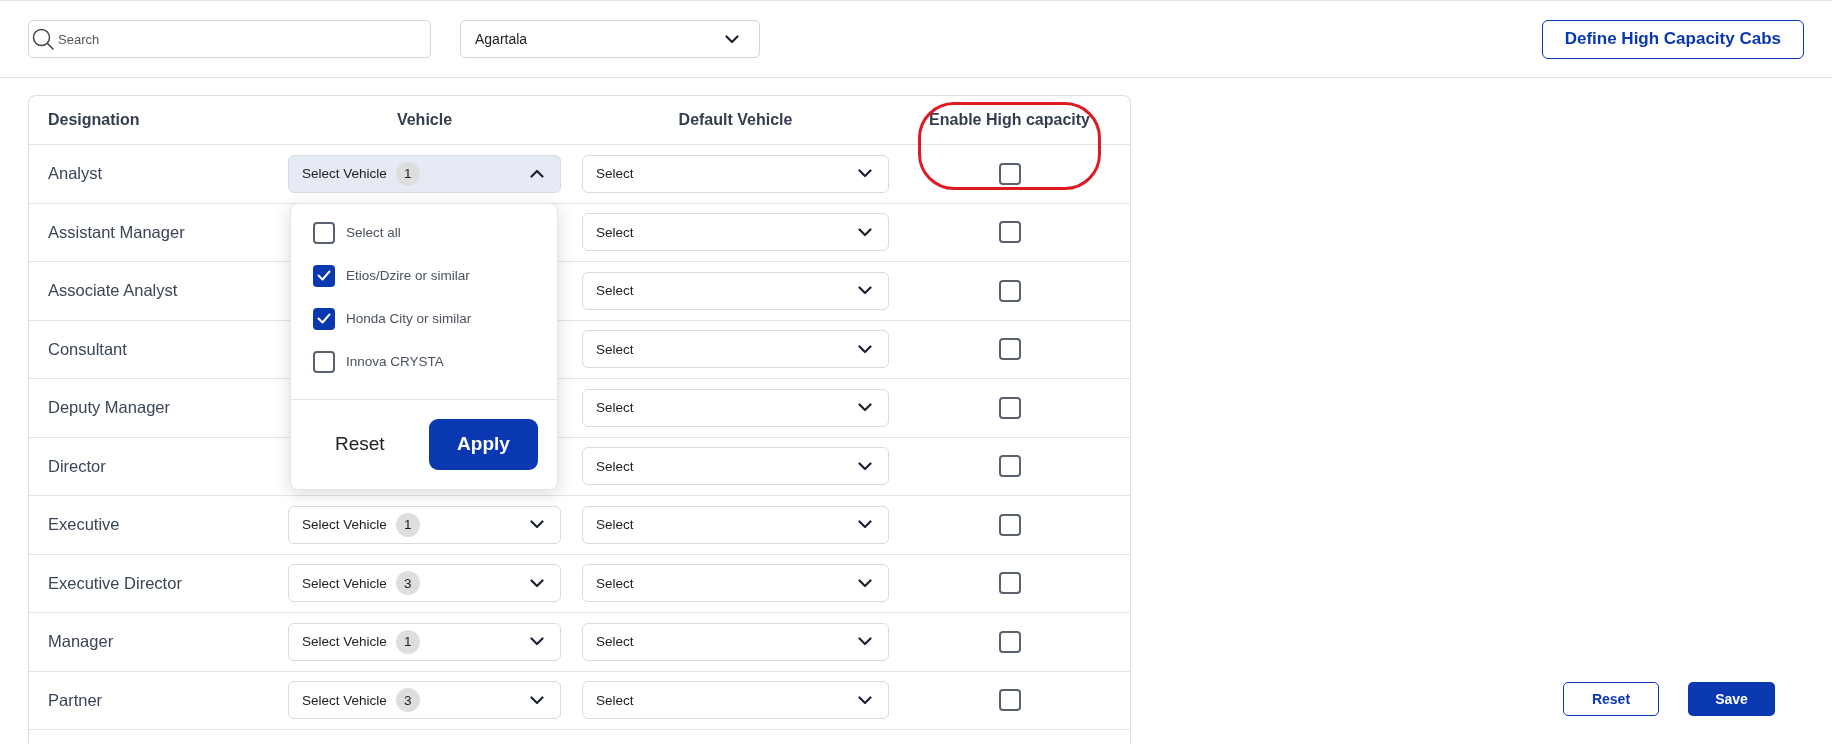 The height and width of the screenshot is (745, 1832). What do you see at coordinates (84, 524) in the screenshot?
I see `designation-text: Executive` at bounding box center [84, 524].